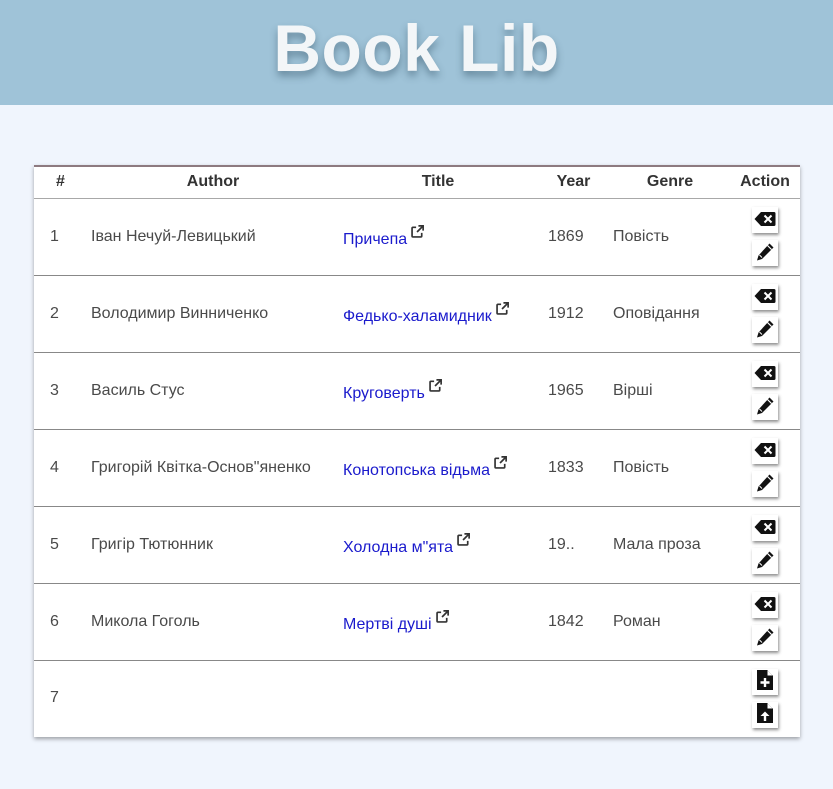 Image resolution: width=833 pixels, height=789 pixels. Describe the element at coordinates (573, 622) in the screenshot. I see `row-year: 1842` at that location.